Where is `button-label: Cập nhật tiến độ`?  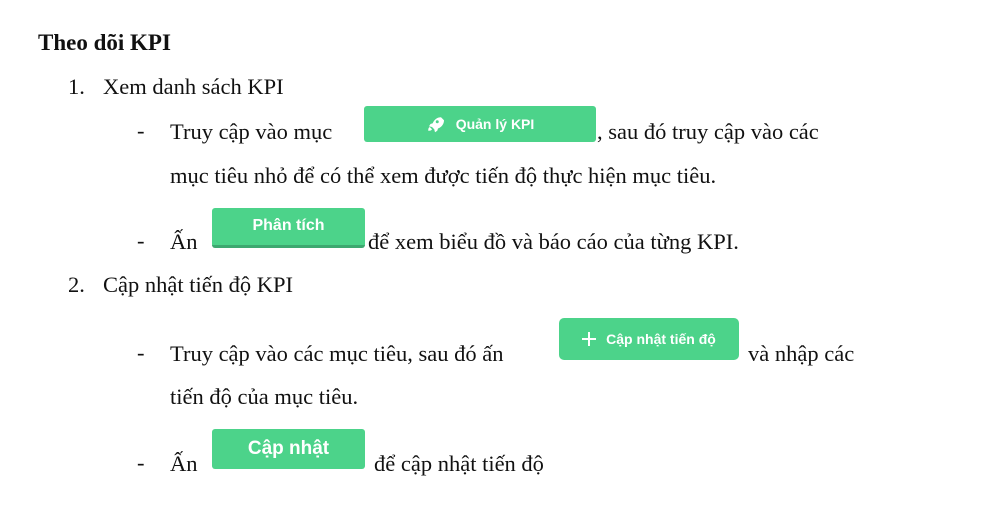
button-label: Cập nhật tiến độ is located at coordinates (661, 339).